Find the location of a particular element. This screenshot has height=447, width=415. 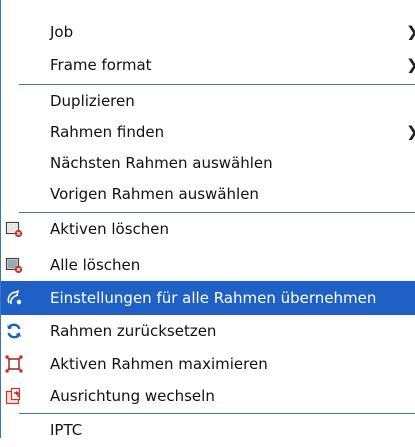

frames-delete-all-icon is located at coordinates (14, 265).